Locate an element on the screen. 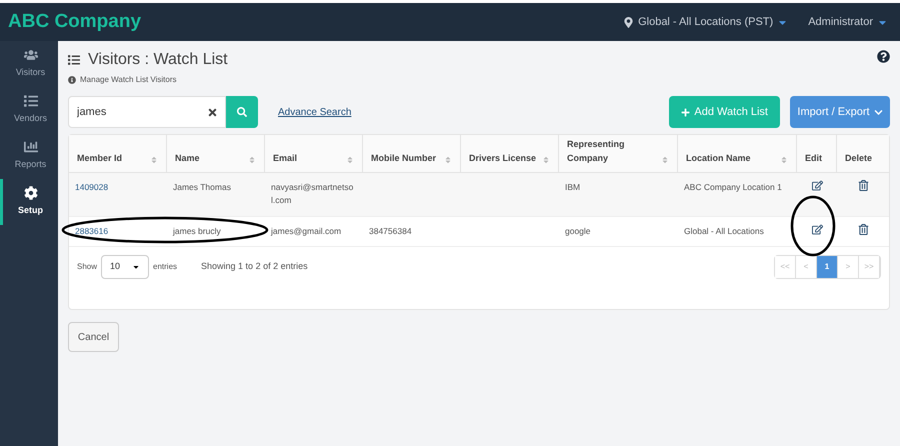 This screenshot has width=900, height=446. column-header: Mobile Number is located at coordinates (412, 153).